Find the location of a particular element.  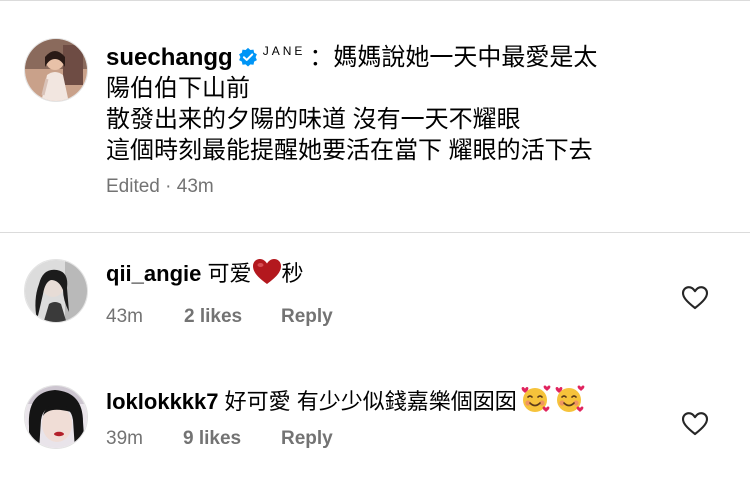

likes-count-link: 2 likes is located at coordinates (213, 317).